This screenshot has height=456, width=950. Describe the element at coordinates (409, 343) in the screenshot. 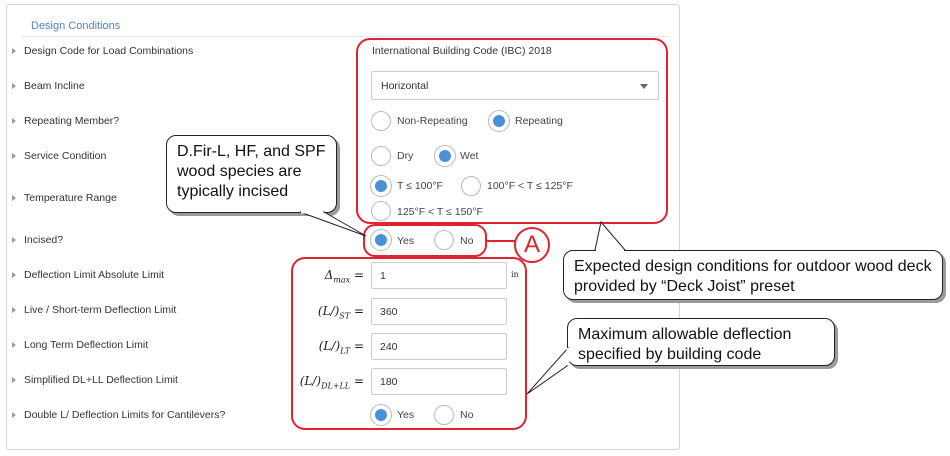

I see `deflection-highlight-box` at that location.